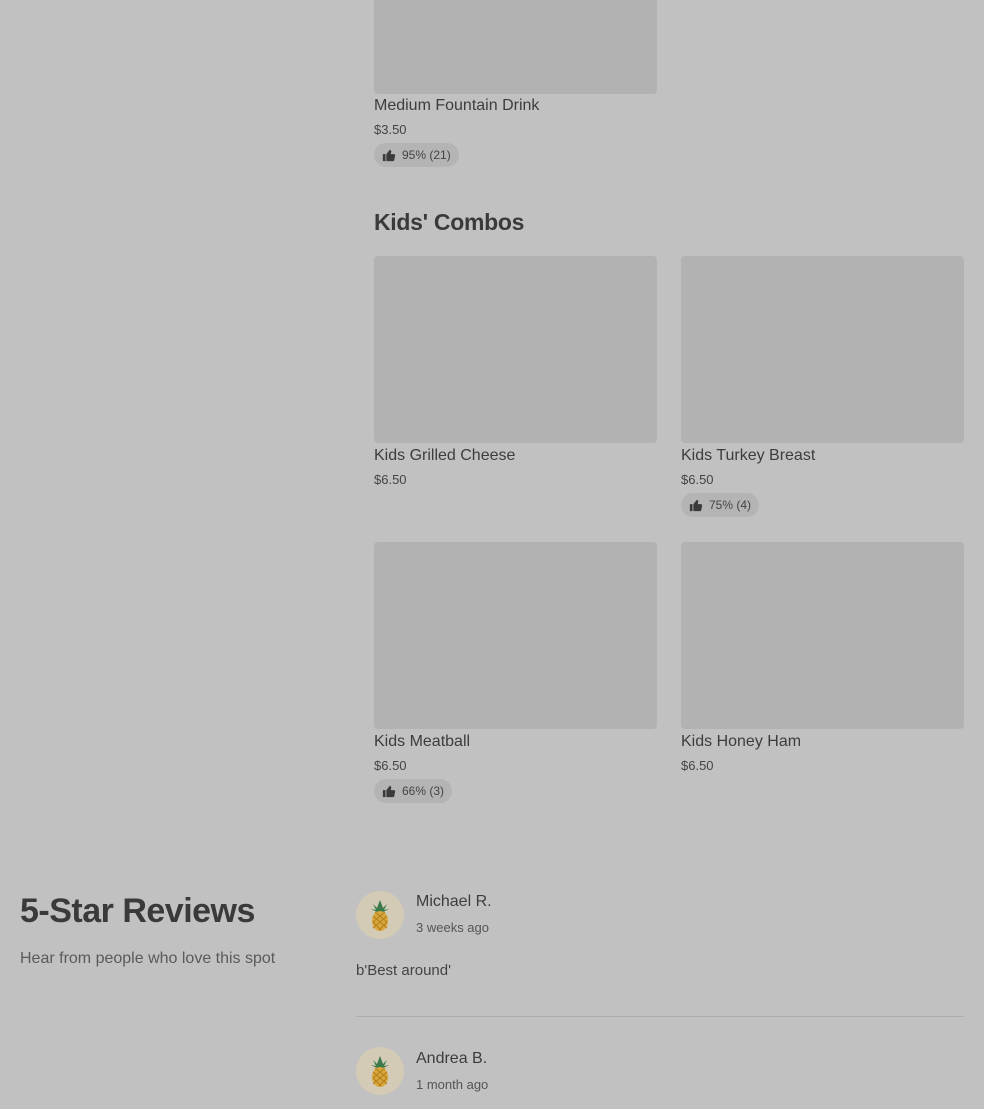 This screenshot has width=984, height=1109. What do you see at coordinates (452, 927) in the screenshot?
I see `review-date: 3 weeks ago` at bounding box center [452, 927].